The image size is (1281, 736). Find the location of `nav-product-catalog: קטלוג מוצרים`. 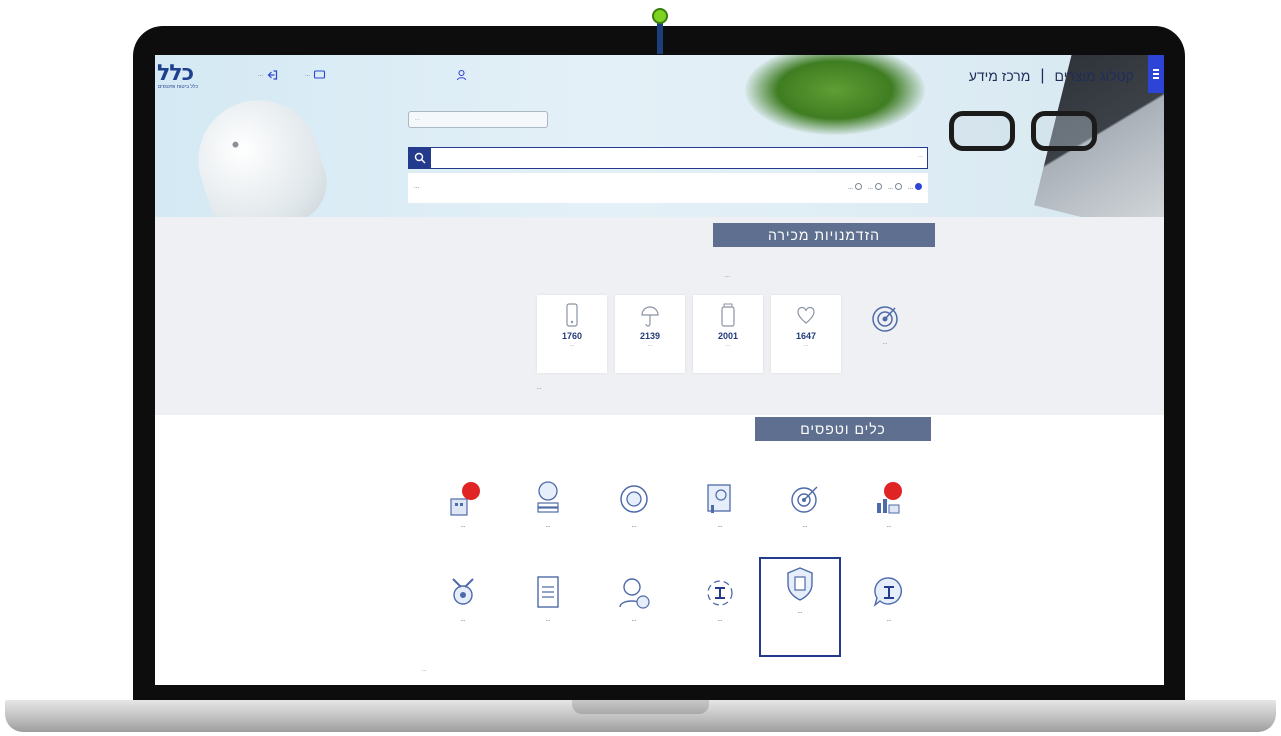

nav-product-catalog: קטלוג מוצרים is located at coordinates (1094, 76).